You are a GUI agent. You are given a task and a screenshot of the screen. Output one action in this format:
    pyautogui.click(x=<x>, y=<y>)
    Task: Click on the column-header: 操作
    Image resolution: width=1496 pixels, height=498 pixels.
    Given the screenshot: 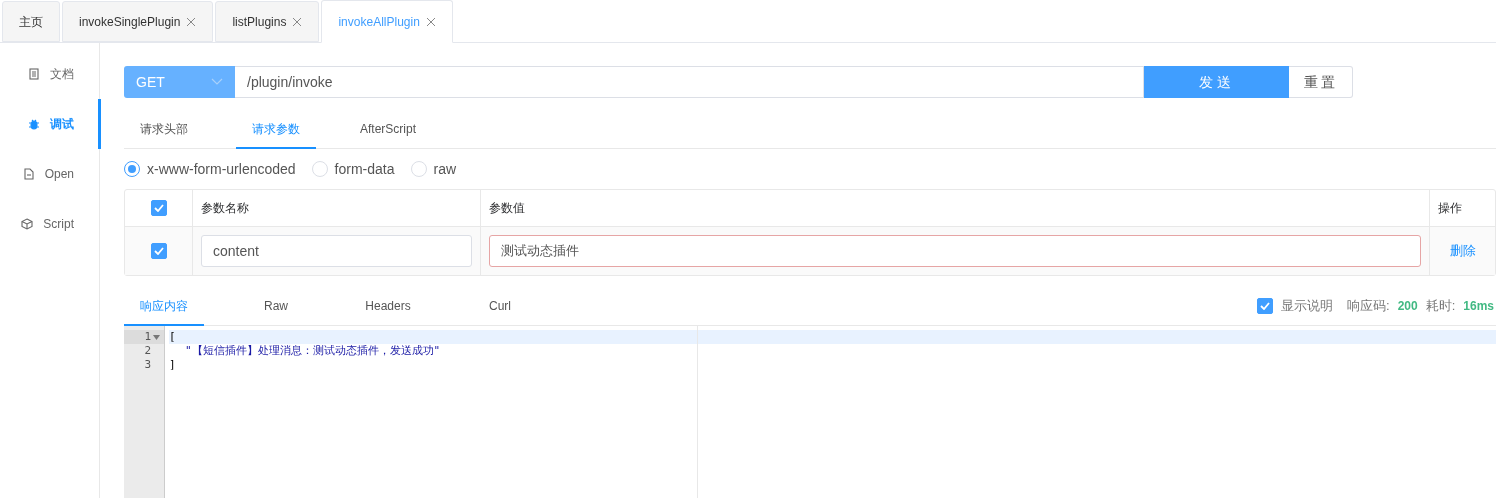 What is the action you would take?
    pyautogui.click(x=1450, y=208)
    